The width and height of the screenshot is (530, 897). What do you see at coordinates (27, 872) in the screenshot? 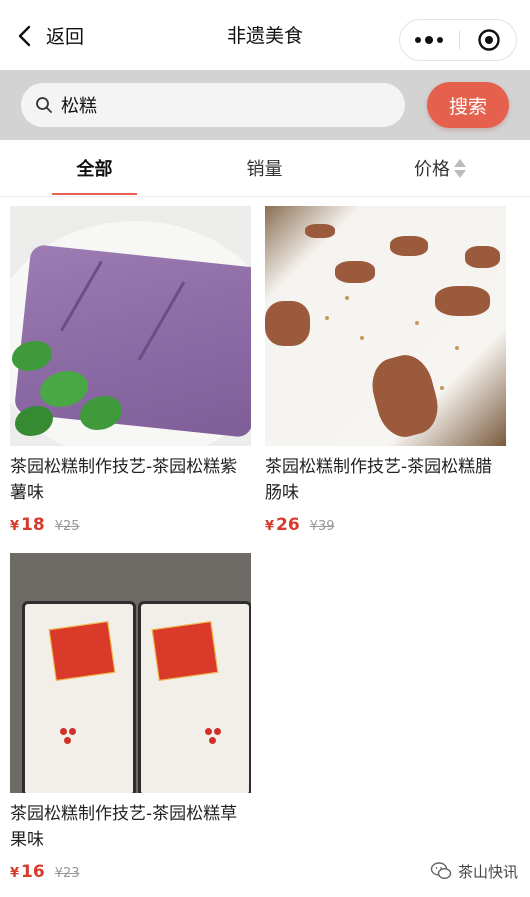
I see `product-price: ¥16` at bounding box center [27, 872].